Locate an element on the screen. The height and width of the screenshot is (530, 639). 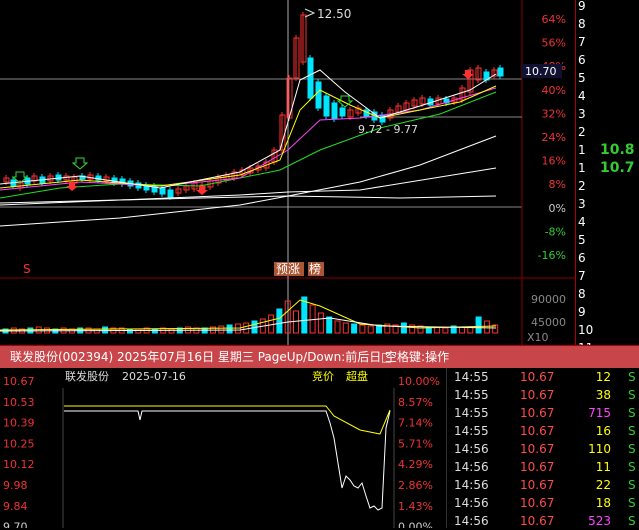
vol-tick-label: 45000 is located at coordinates (548, 322).